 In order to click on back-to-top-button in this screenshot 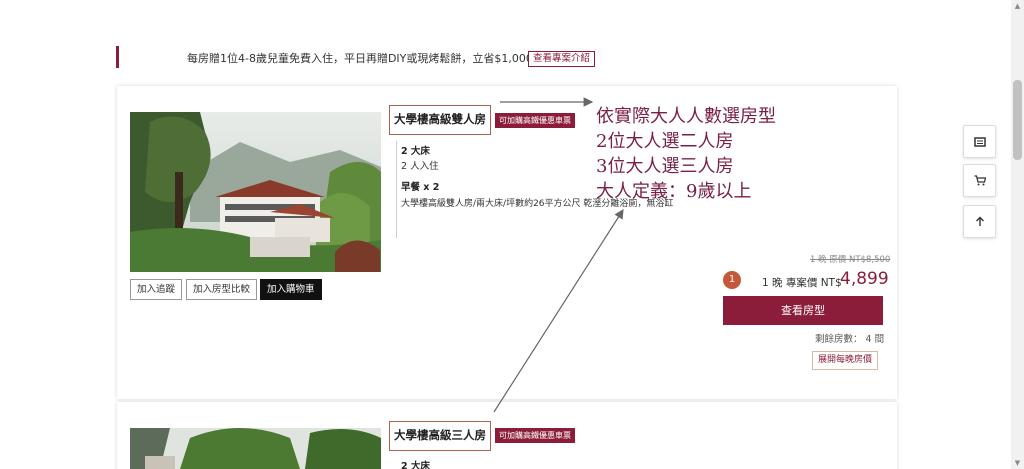, I will do `click(979, 221)`.